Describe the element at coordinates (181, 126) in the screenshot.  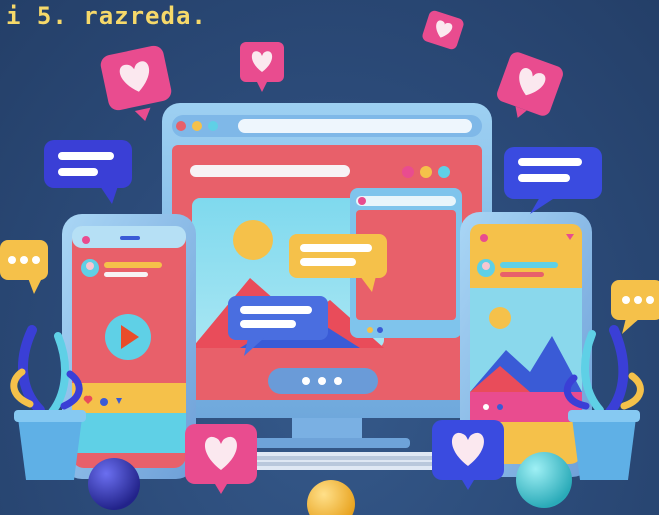
I see `window-dot-red` at that location.